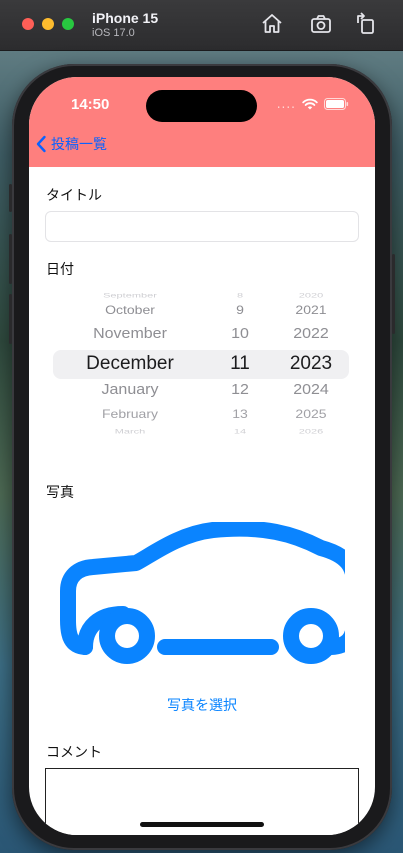  What do you see at coordinates (366, 24) in the screenshot?
I see `rotate-icon` at bounding box center [366, 24].